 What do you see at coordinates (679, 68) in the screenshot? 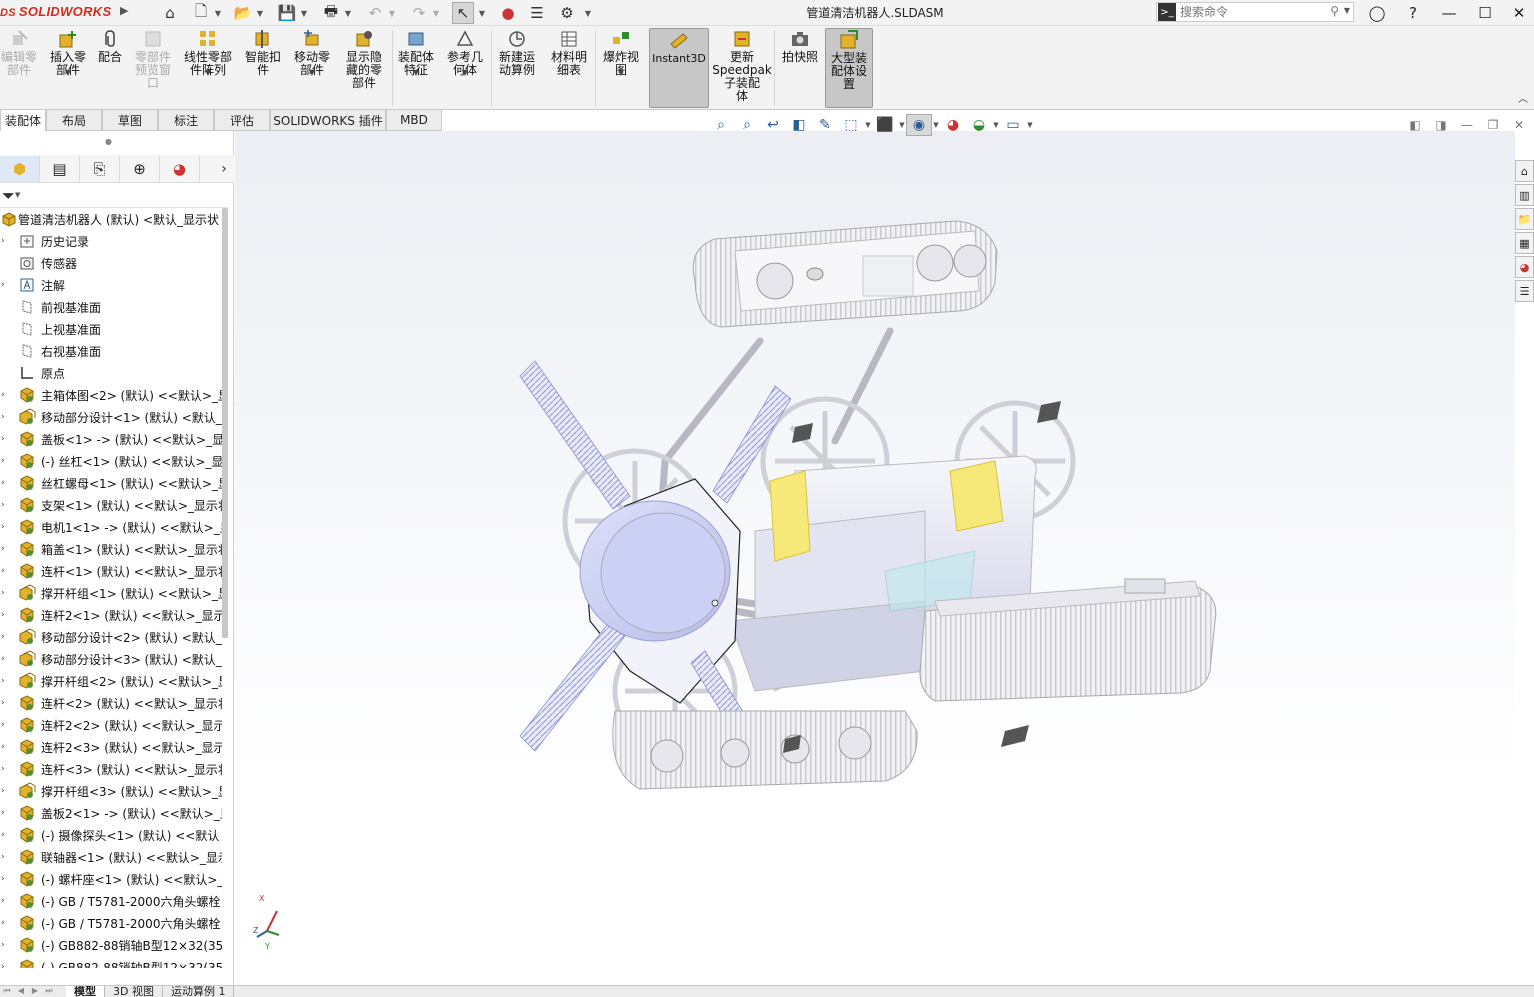
I see `instant3d-button: Instant3D` at bounding box center [679, 68].